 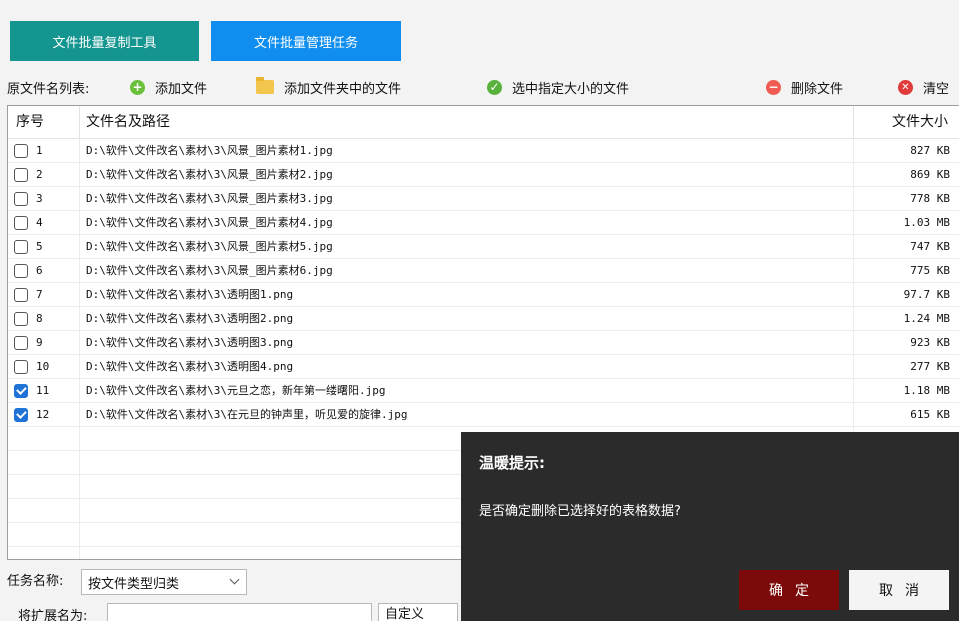 I want to click on add-folder-label: 添加文件夹中的文件, so click(x=343, y=89).